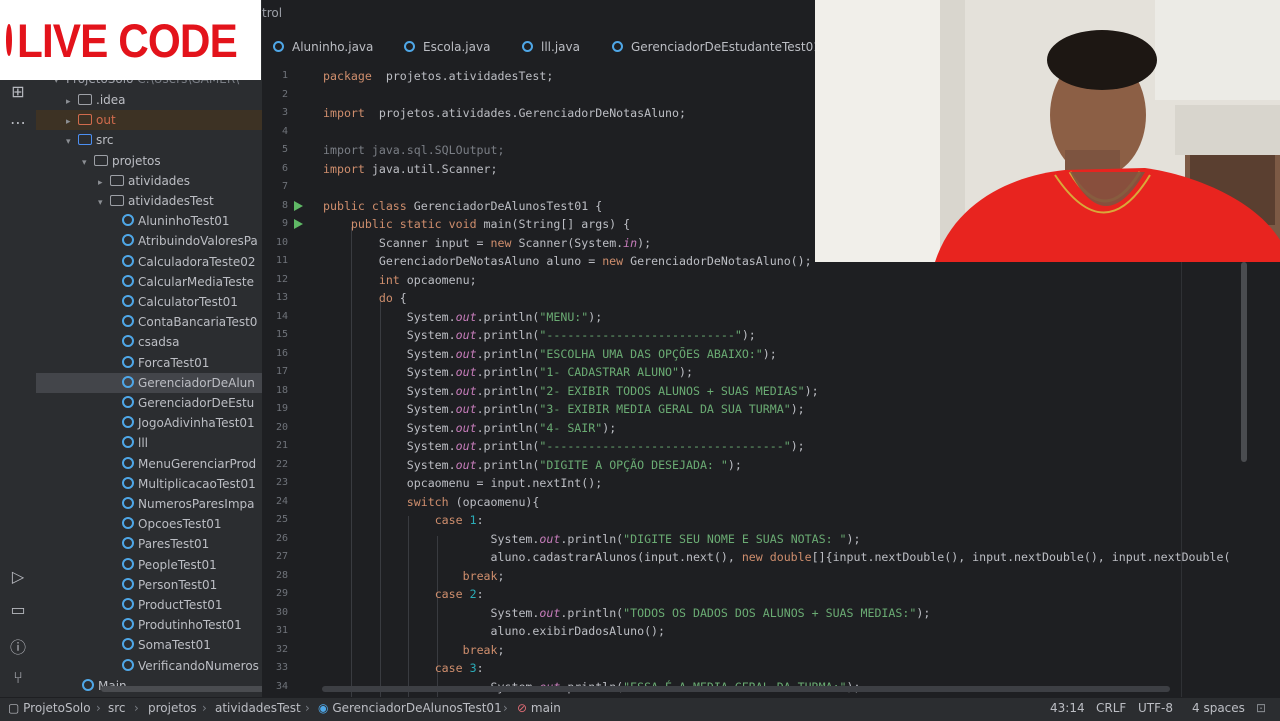 The image size is (1280, 721). Describe the element at coordinates (49, 708) in the screenshot. I see `breadcrumb-project: ▢ ProjetoSolo` at that location.